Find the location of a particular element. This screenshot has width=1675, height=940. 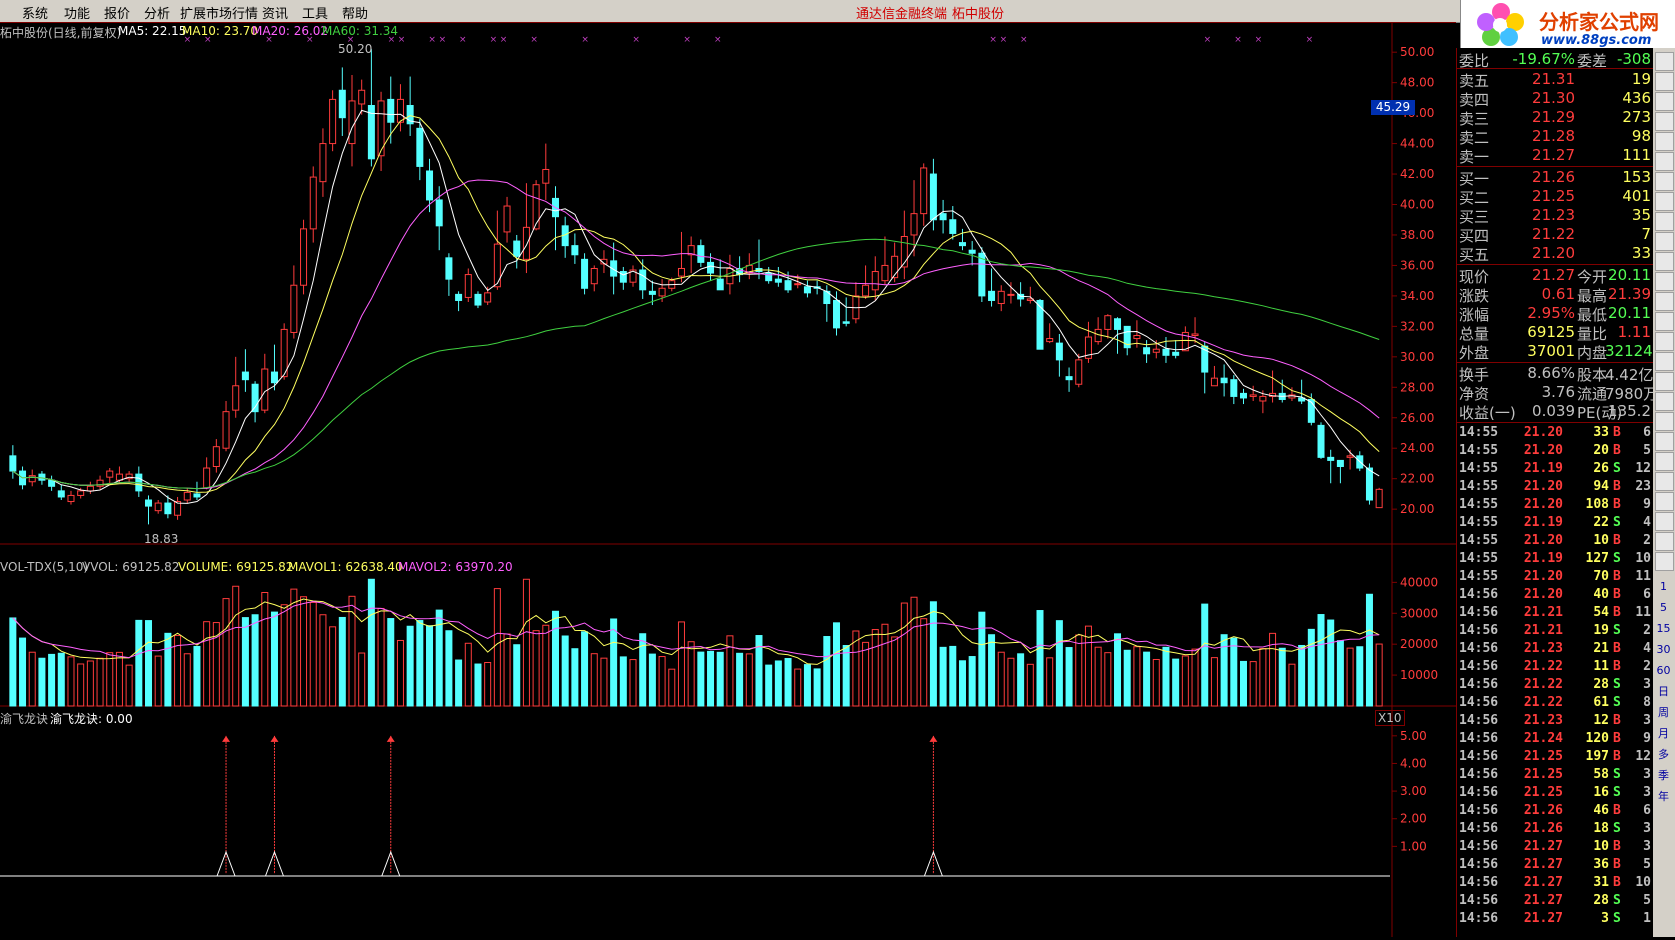

stat-label: 量比 is located at coordinates (1592, 334).